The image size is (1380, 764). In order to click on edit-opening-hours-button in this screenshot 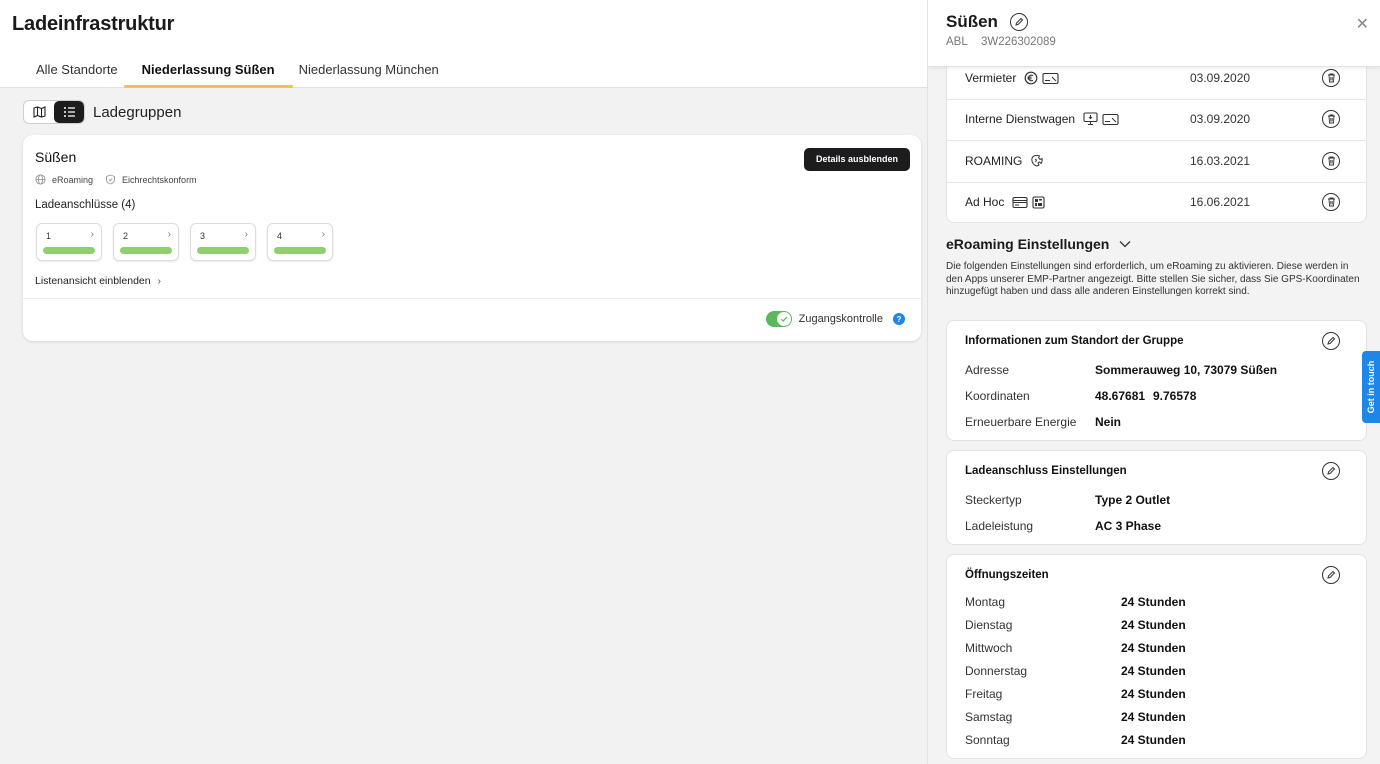, I will do `click(1331, 575)`.